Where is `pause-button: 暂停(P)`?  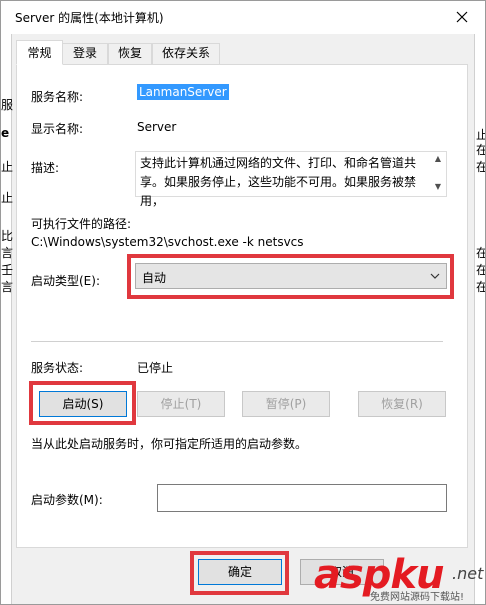
pause-button: 暂停(P) is located at coordinates (286, 404).